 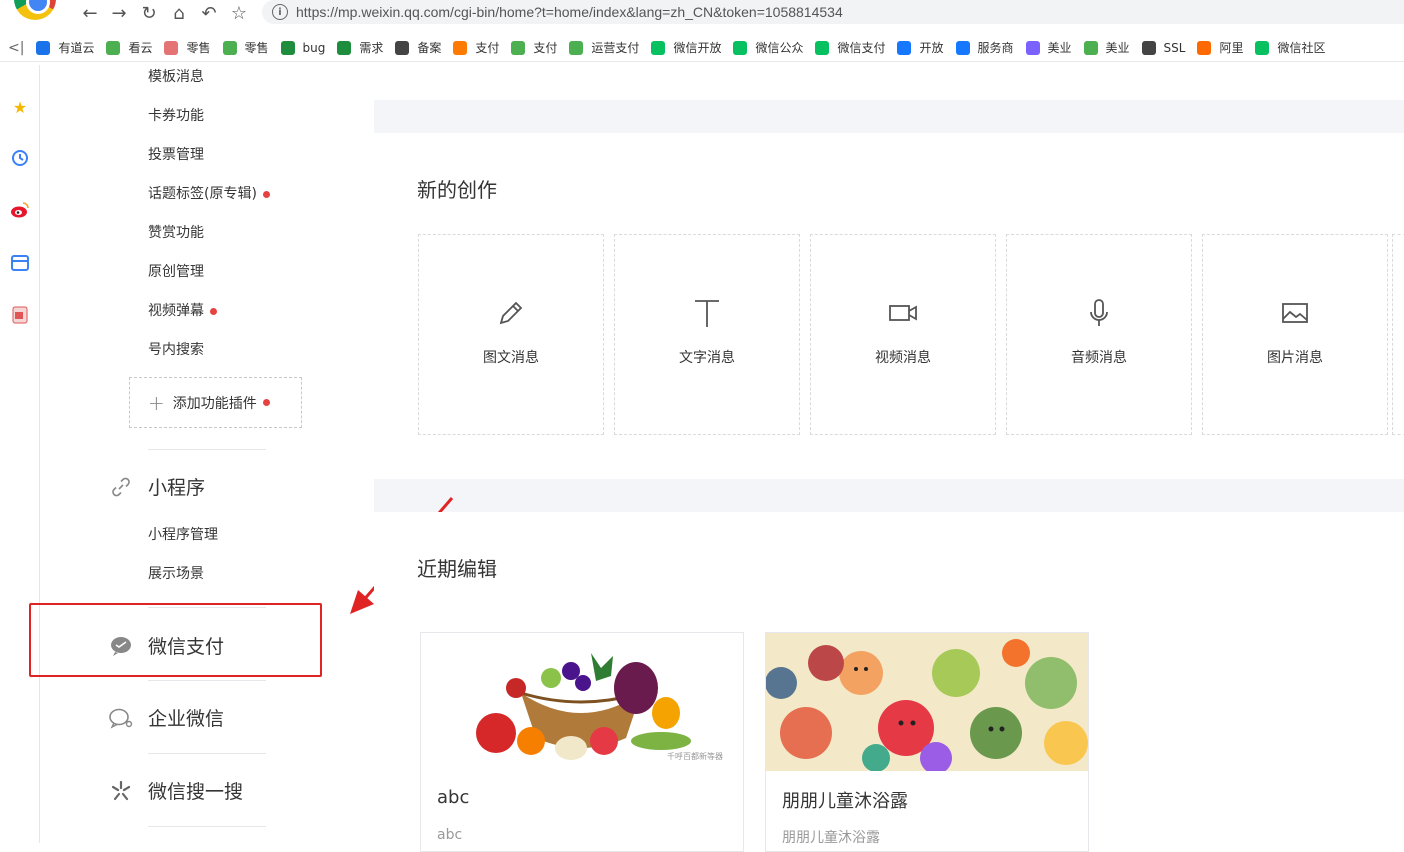 What do you see at coordinates (129, 47) in the screenshot?
I see `bookmark-item: 看云` at bounding box center [129, 47].